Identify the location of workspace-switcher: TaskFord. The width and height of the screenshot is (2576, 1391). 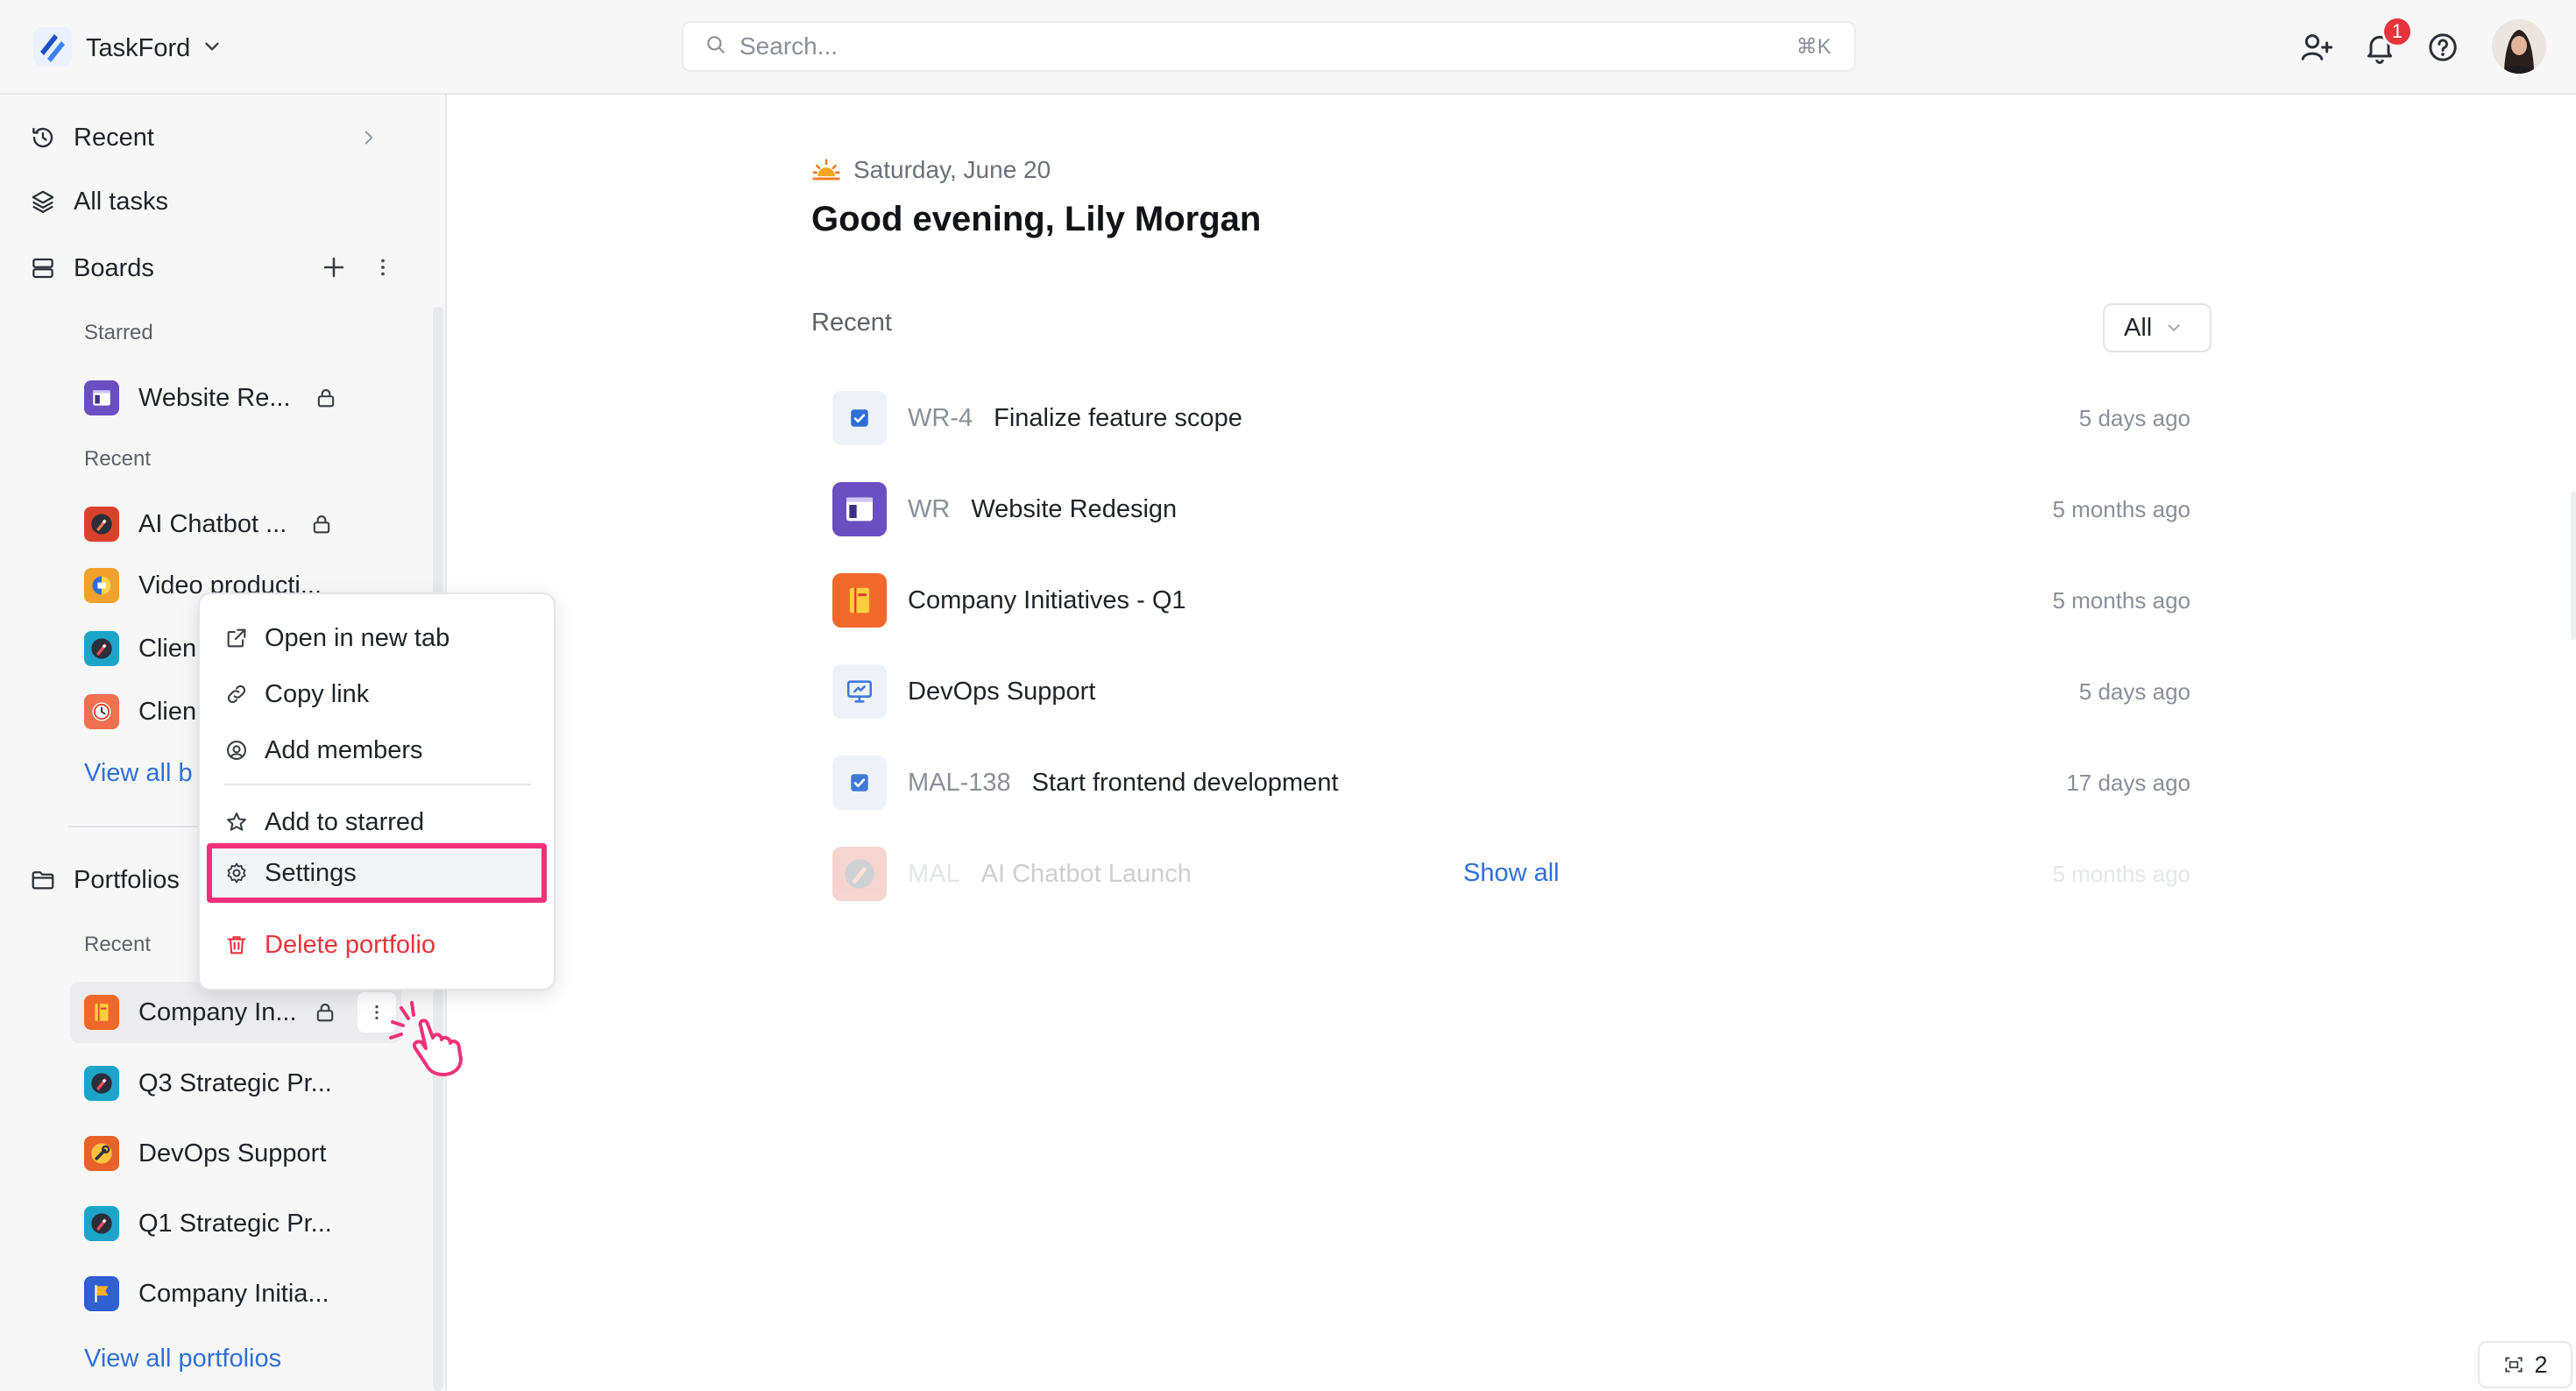
(127, 48).